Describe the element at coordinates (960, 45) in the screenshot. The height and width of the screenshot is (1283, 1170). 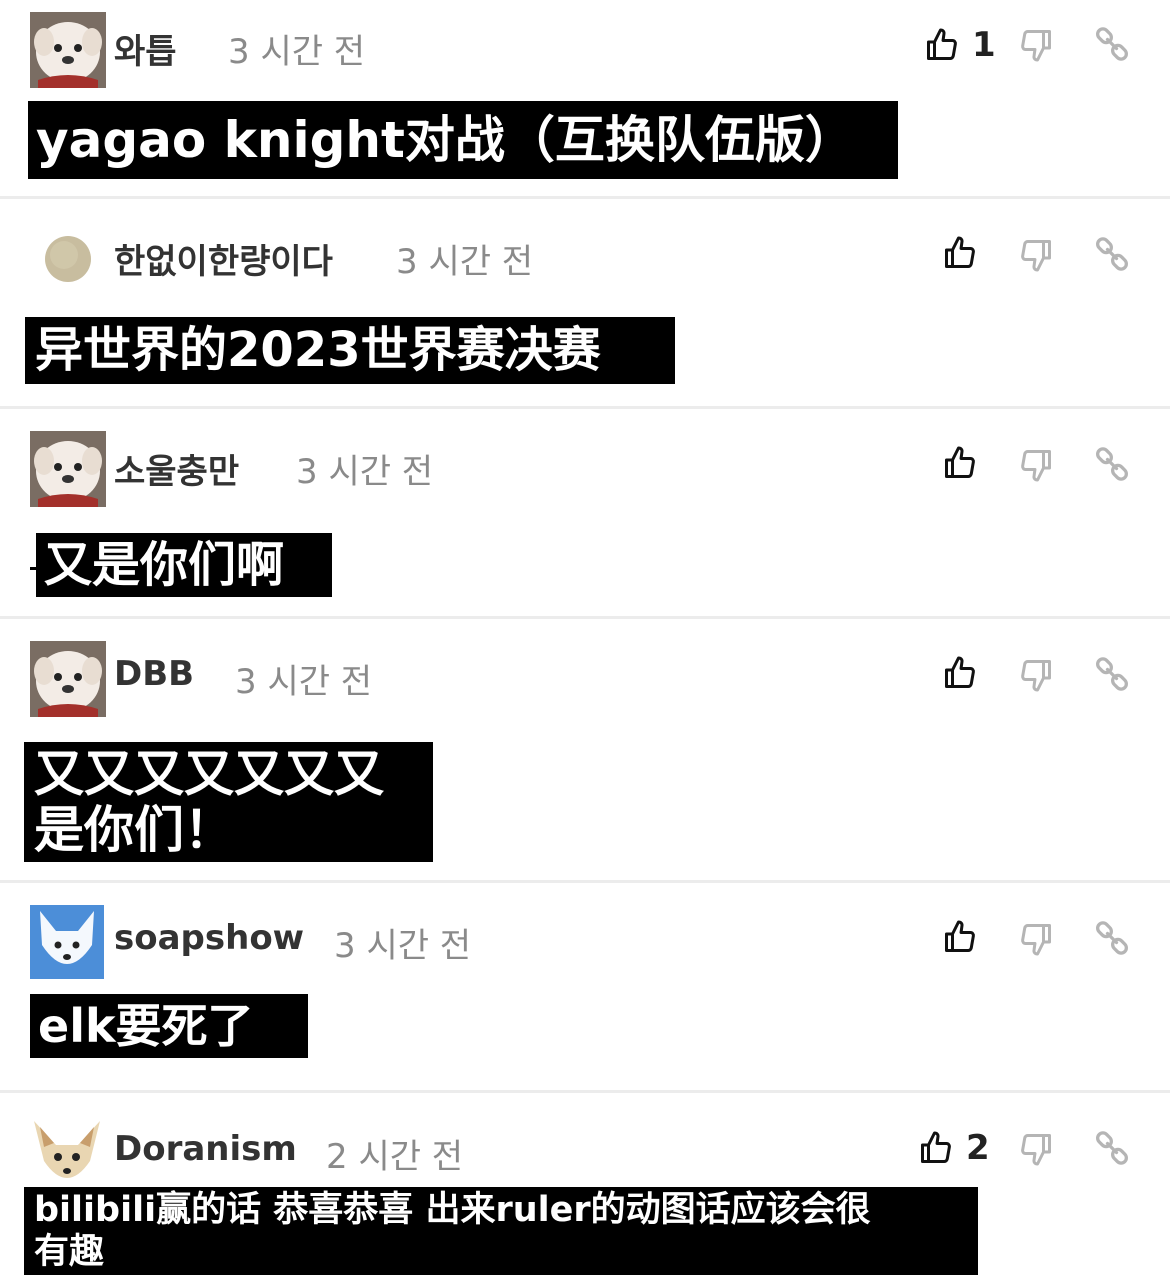
I see `like-button: 1` at that location.